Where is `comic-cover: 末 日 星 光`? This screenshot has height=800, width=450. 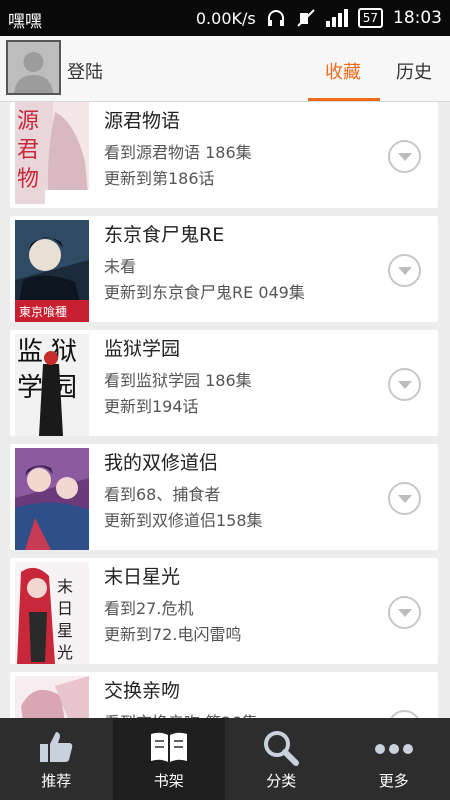
comic-cover: 末 日 星 光 is located at coordinates (52, 613).